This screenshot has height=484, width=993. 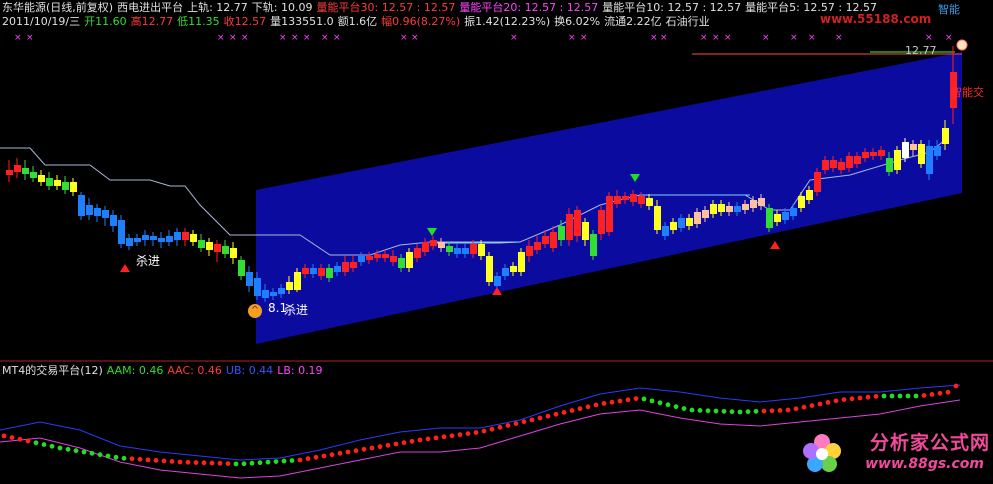 I want to click on quote-item-11: 石油行业, so click(x=687, y=21).